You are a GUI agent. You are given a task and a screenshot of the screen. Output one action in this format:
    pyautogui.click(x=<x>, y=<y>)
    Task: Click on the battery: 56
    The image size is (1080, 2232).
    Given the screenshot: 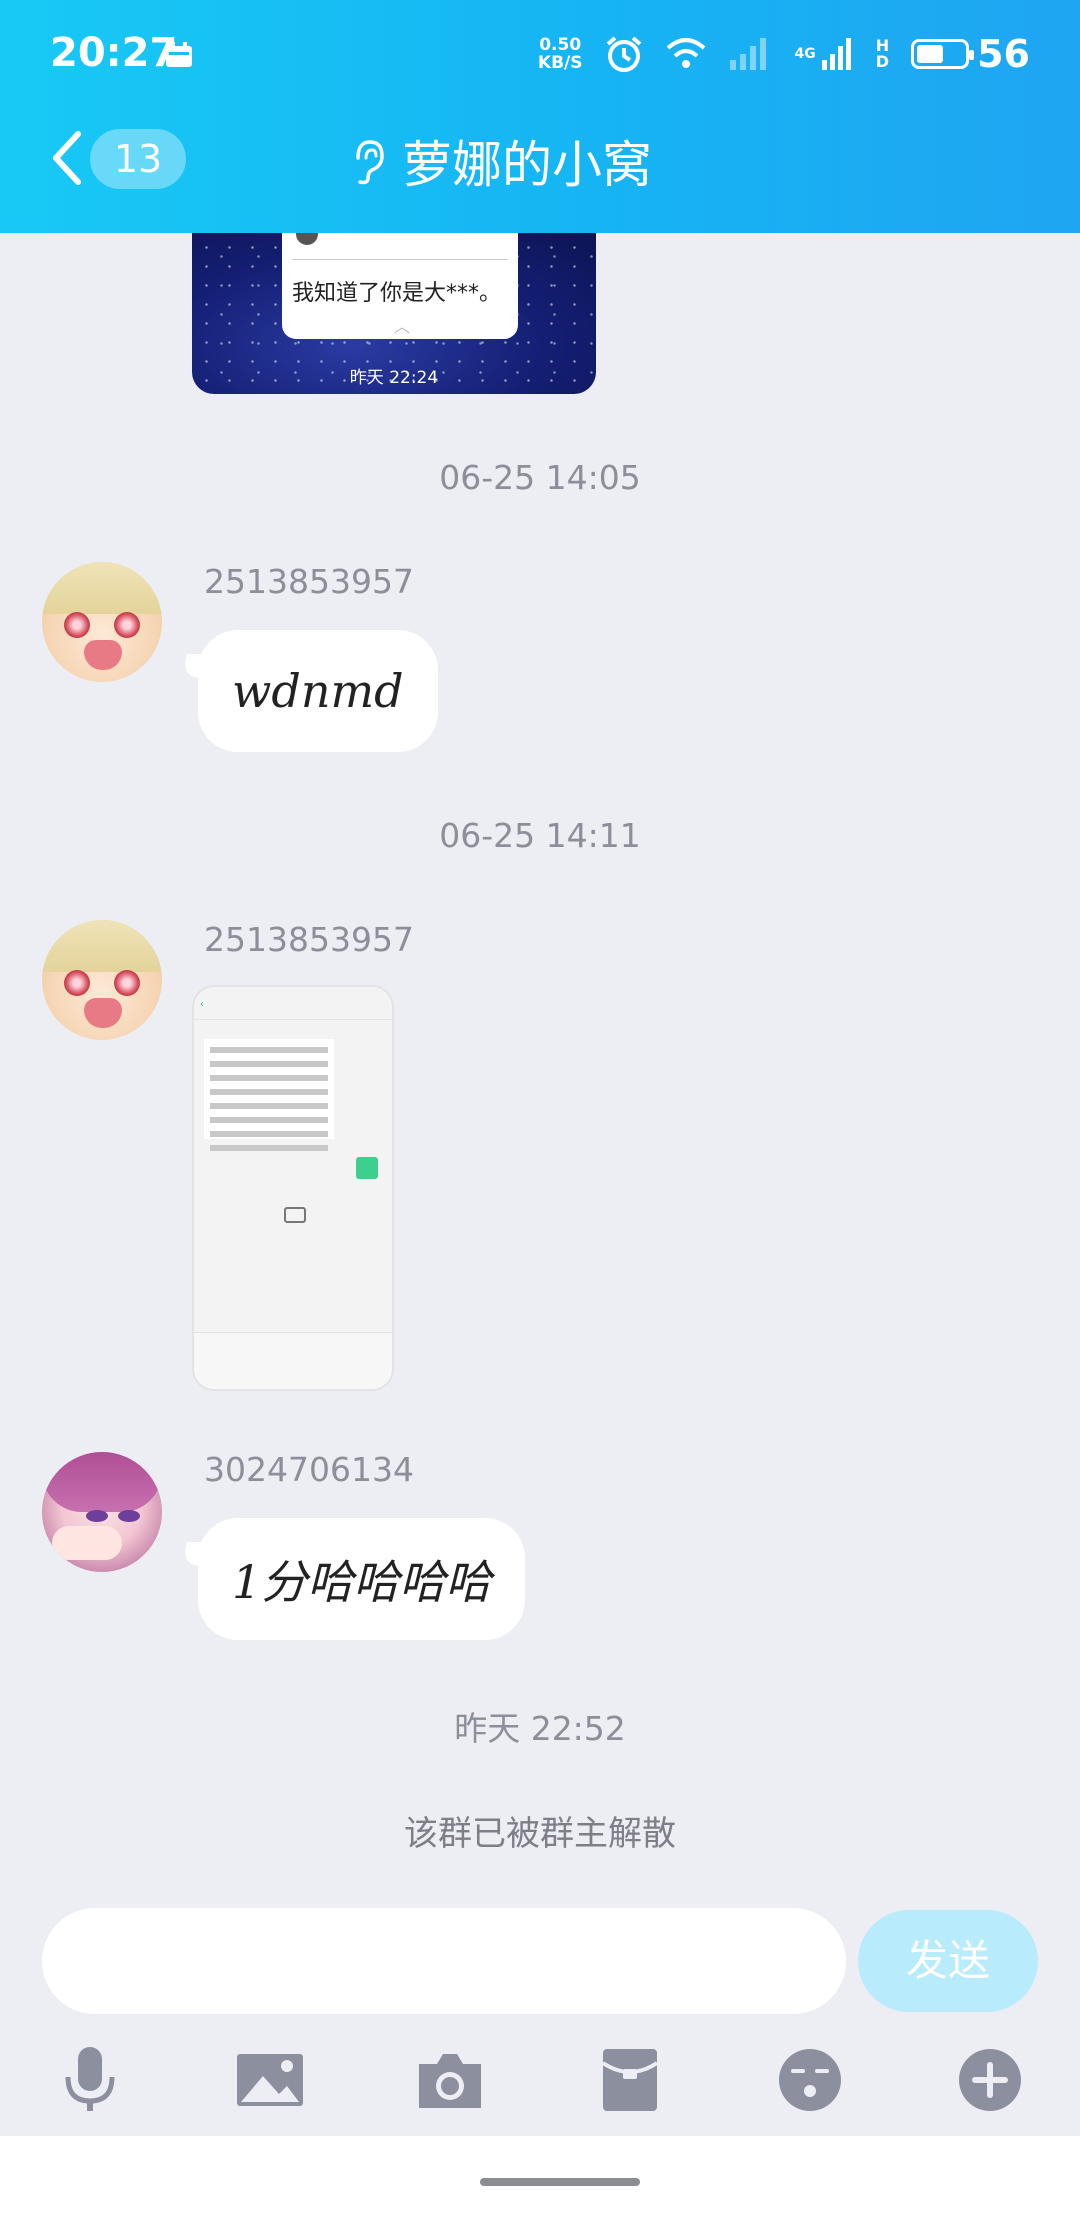 What is the action you would take?
    pyautogui.click(x=970, y=54)
    